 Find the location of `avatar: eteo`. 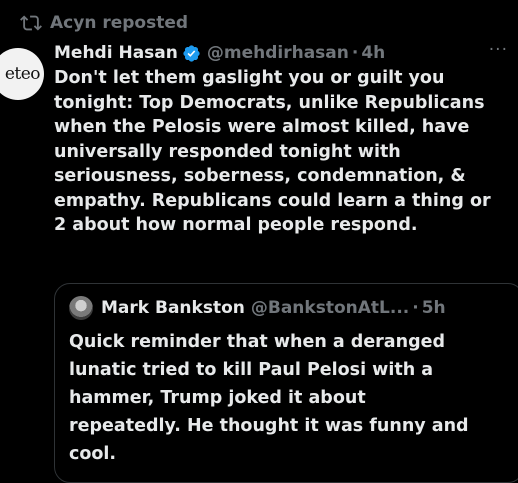

avatar: eteo is located at coordinates (22, 74).